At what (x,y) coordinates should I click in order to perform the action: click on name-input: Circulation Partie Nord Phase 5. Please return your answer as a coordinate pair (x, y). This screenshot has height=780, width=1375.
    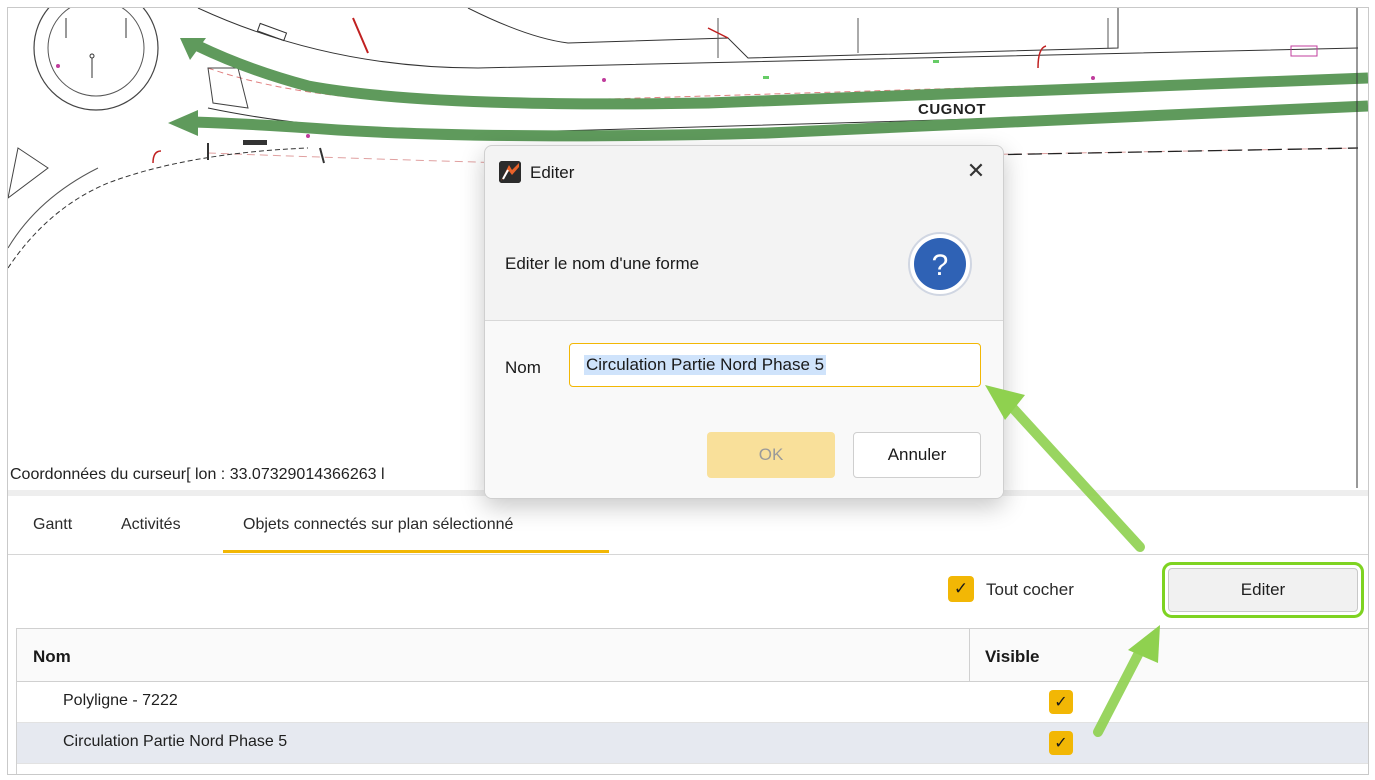
    Looking at the image, I should click on (775, 365).